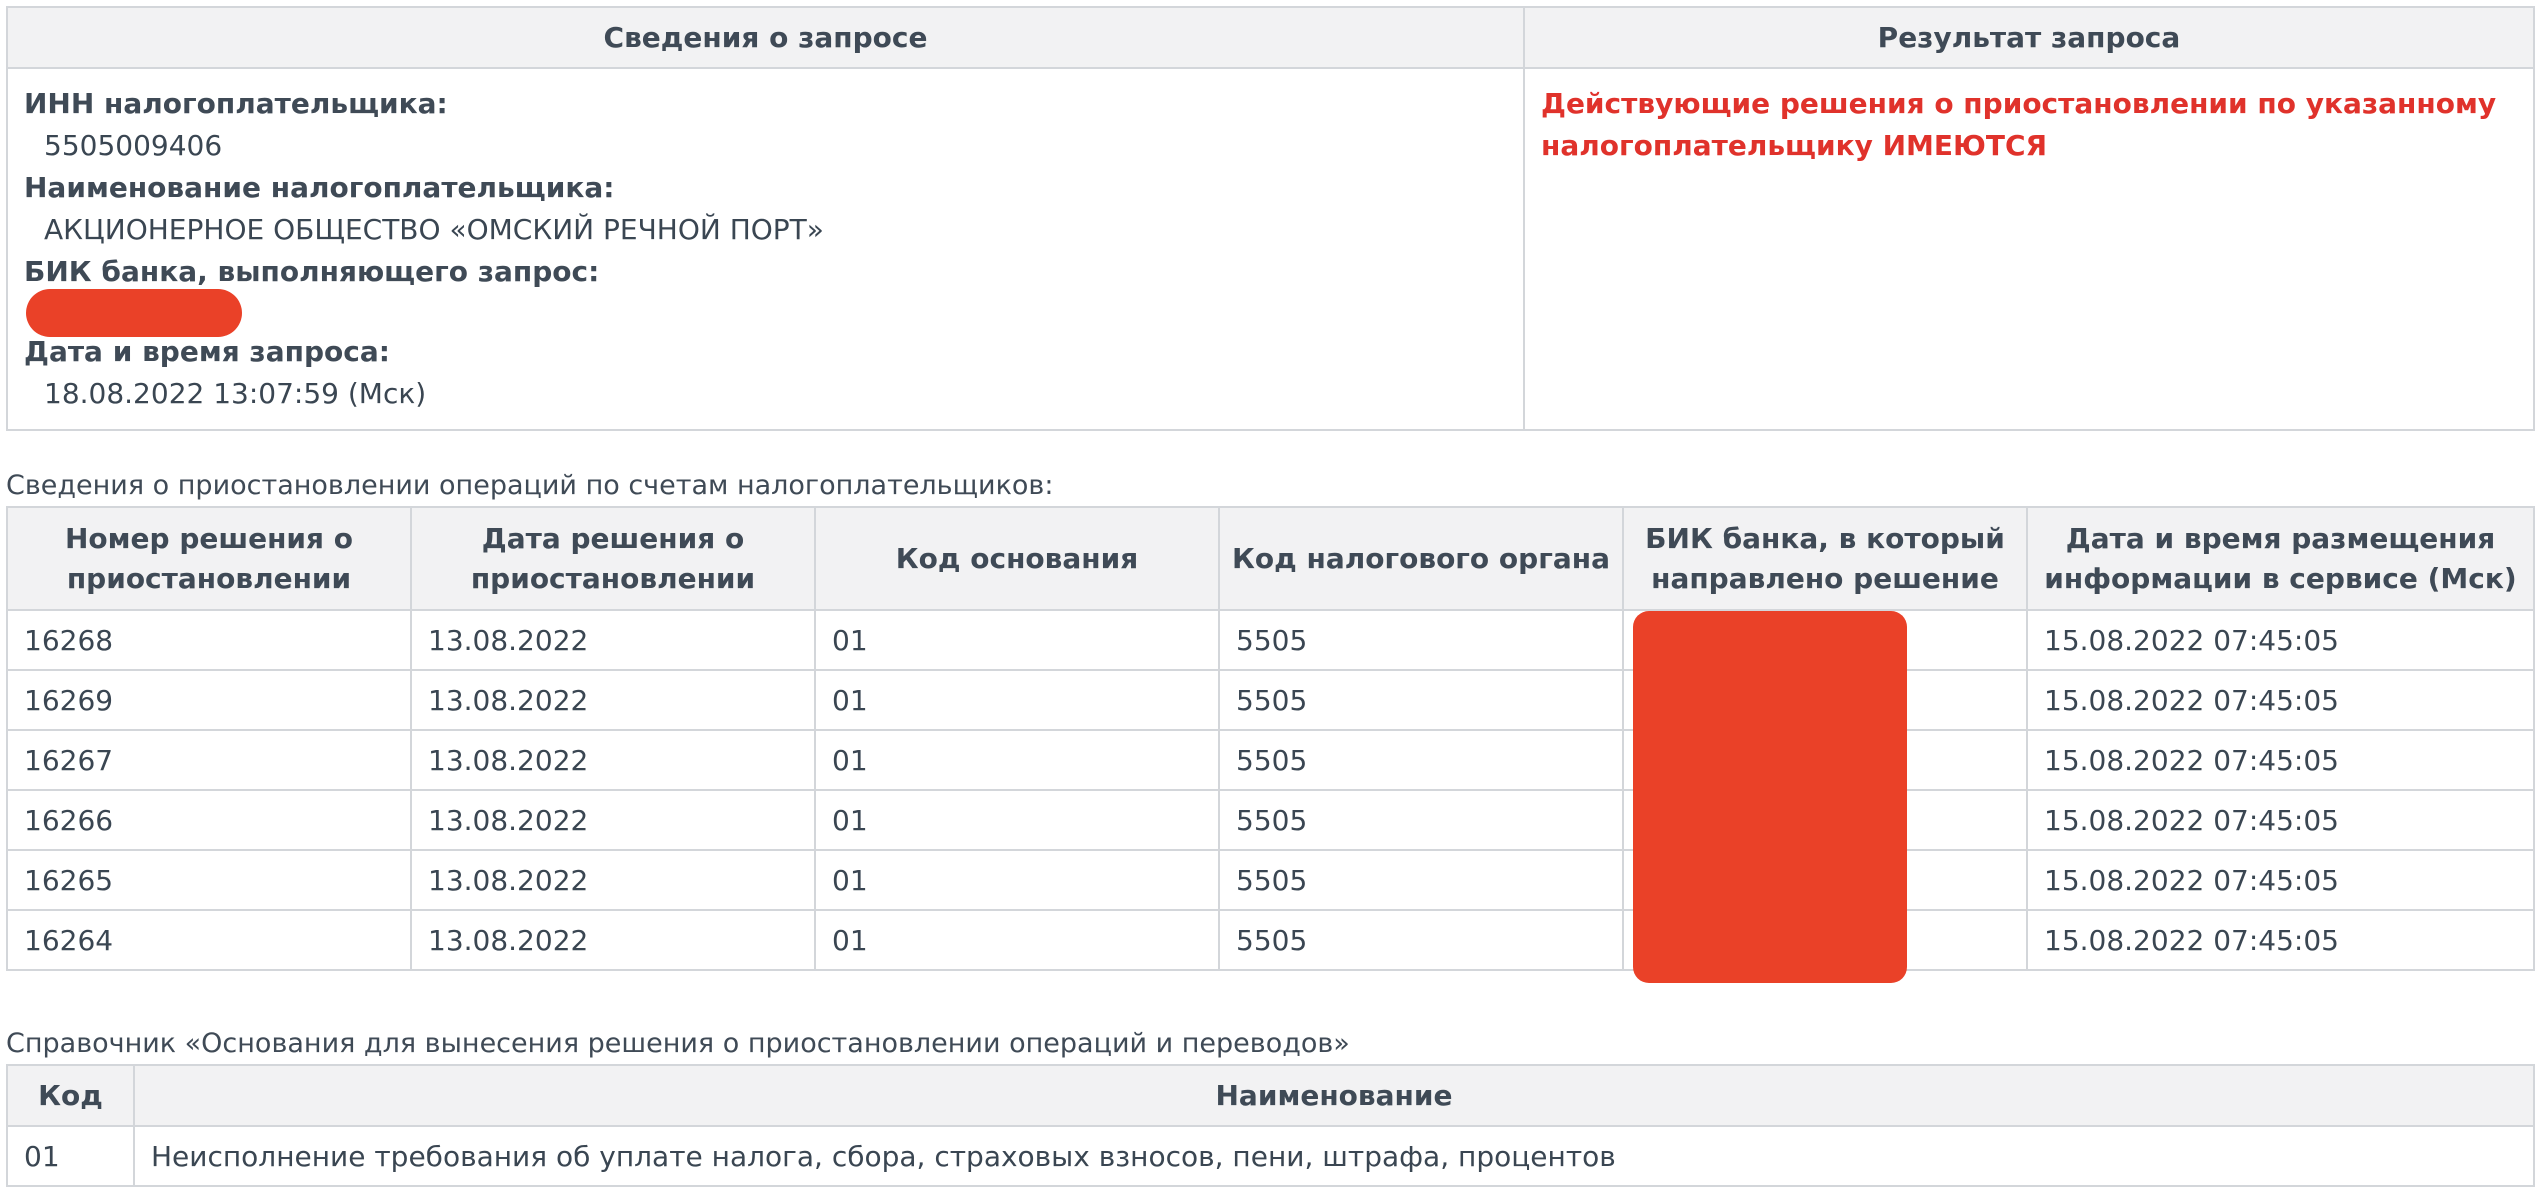 This screenshot has height=1188, width=2538. Describe the element at coordinates (613, 558) in the screenshot. I see `column-header-decision-date: Дата решения о приостановлении` at that location.